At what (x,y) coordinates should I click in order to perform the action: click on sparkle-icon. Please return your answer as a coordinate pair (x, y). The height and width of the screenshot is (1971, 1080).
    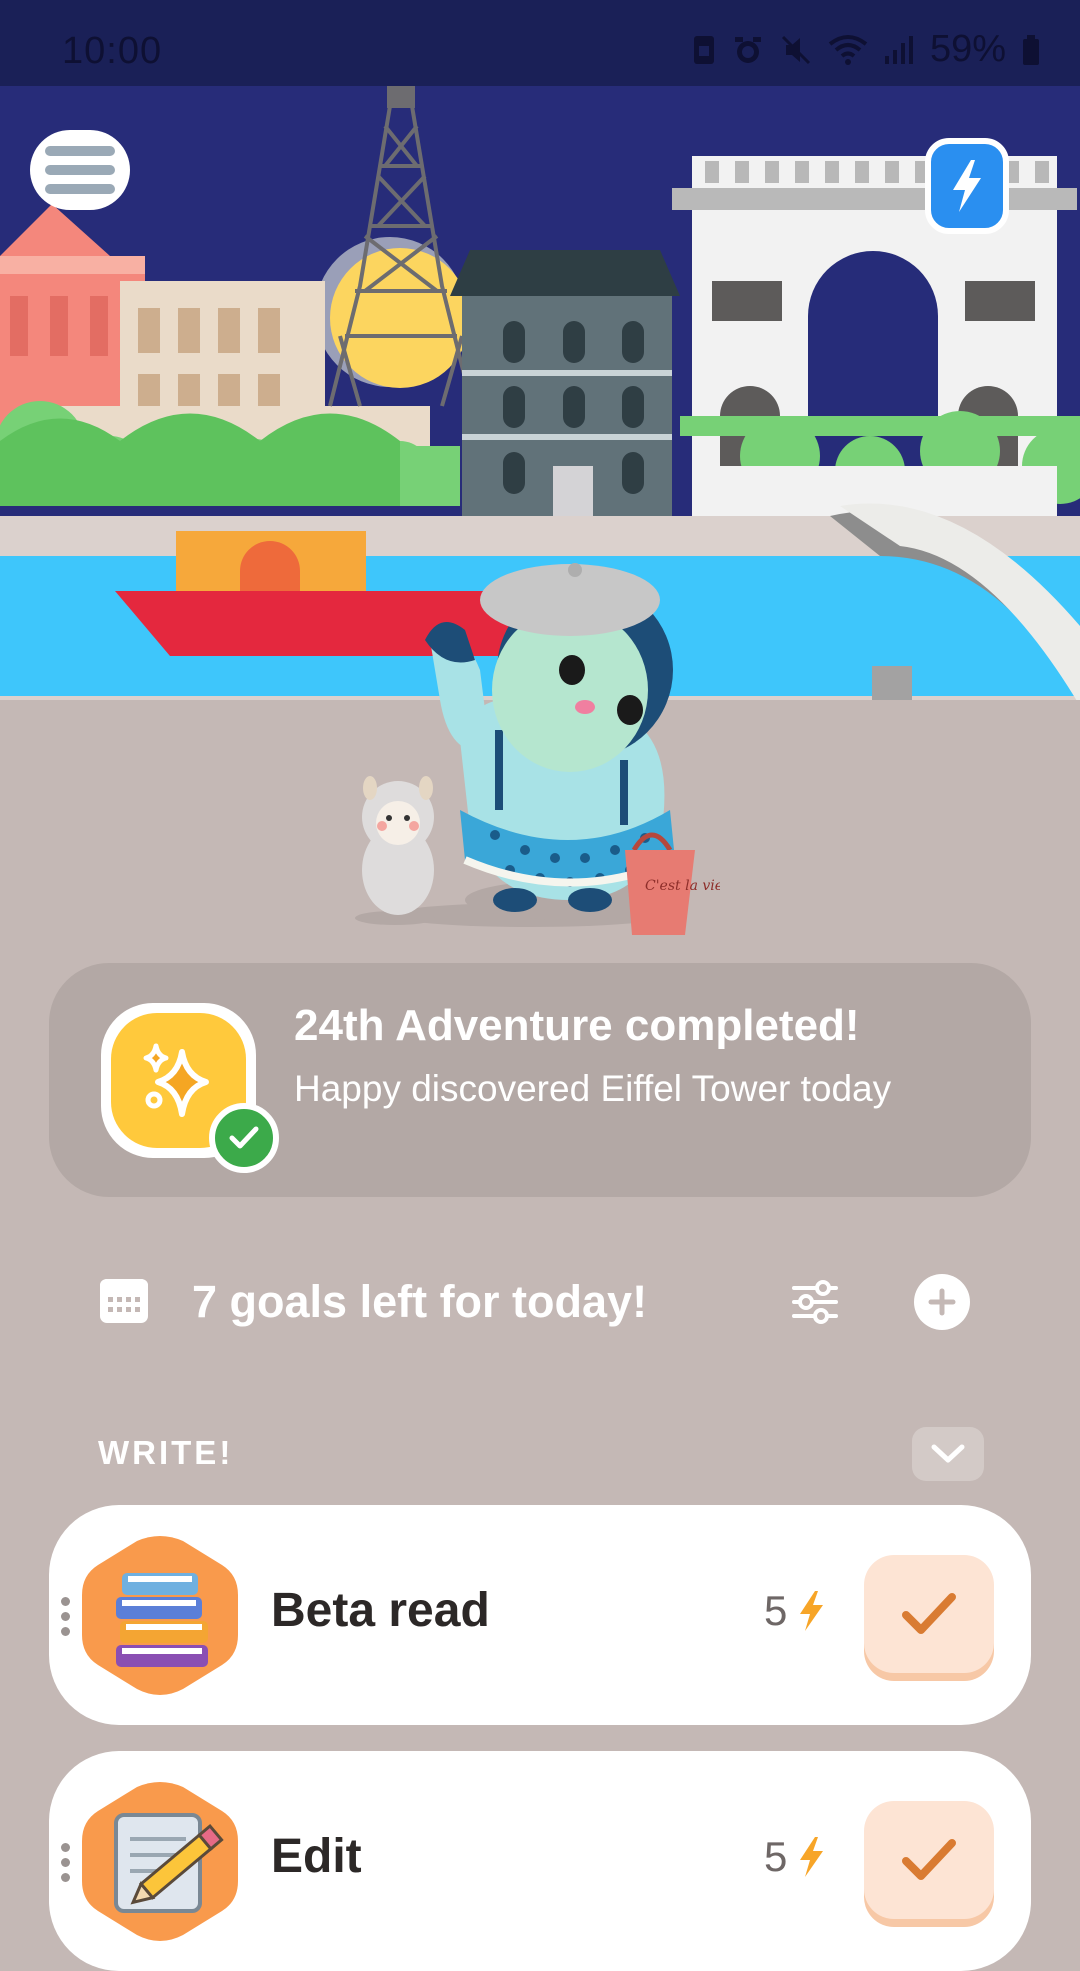
    Looking at the image, I should click on (176, 1080).